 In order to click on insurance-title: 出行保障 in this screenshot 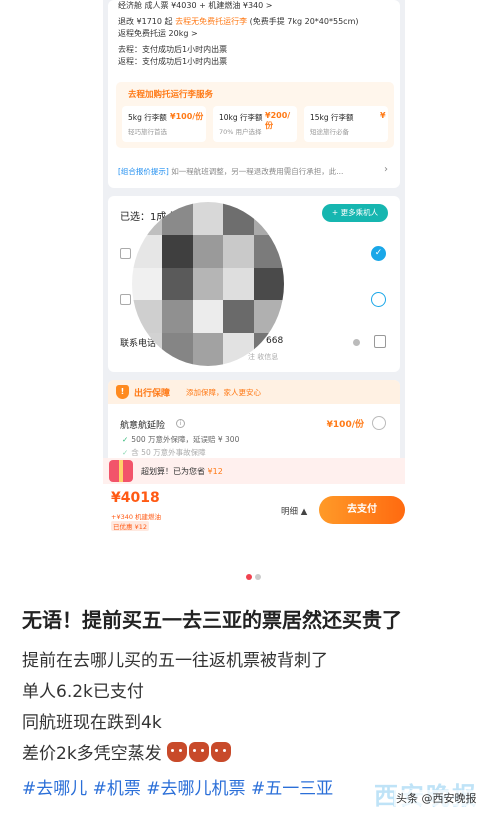, I will do `click(152, 394)`.